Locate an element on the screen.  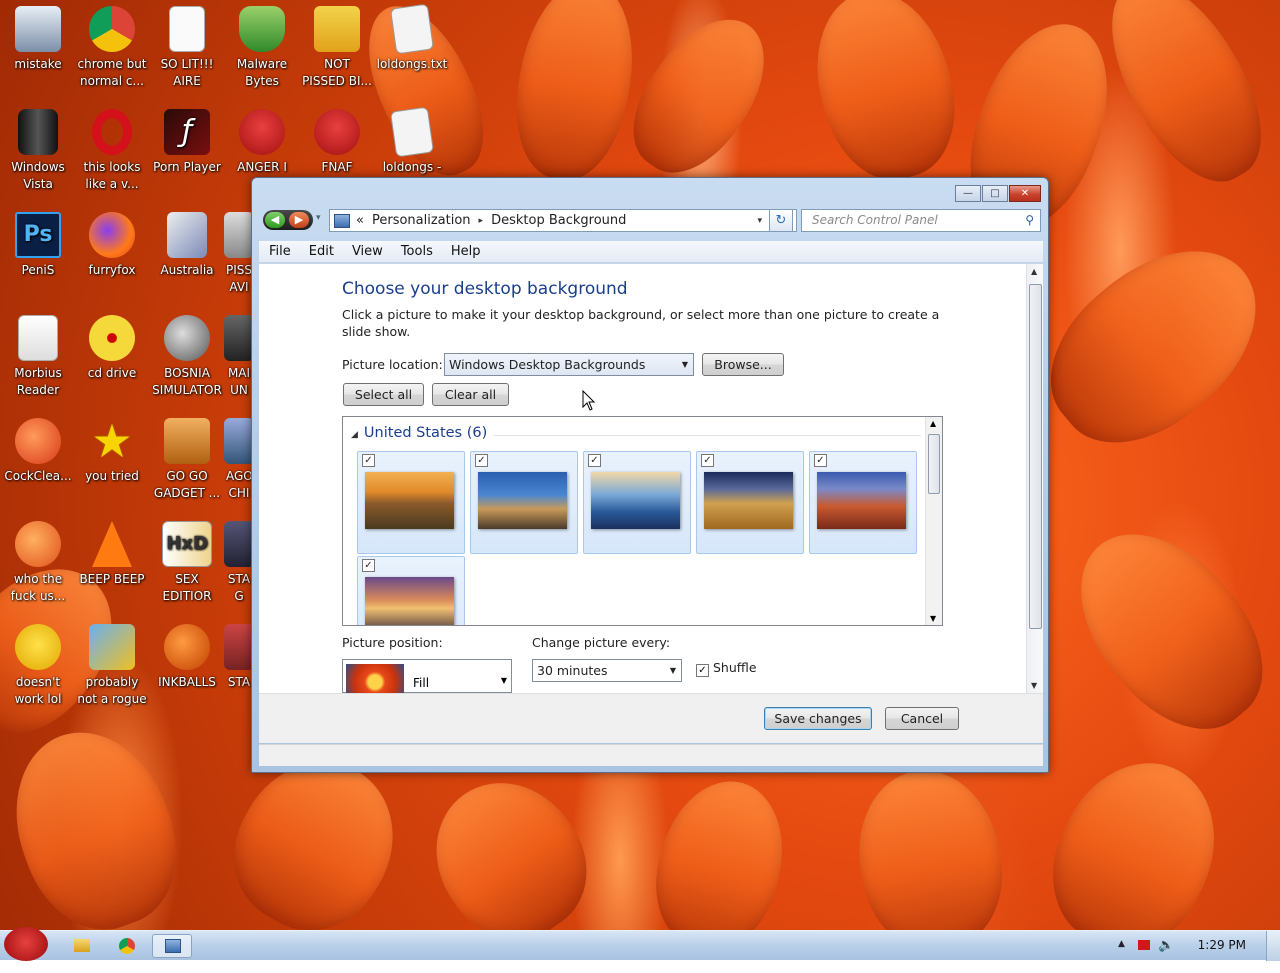
shuffle-checkbox: ✓ is located at coordinates (702, 670).